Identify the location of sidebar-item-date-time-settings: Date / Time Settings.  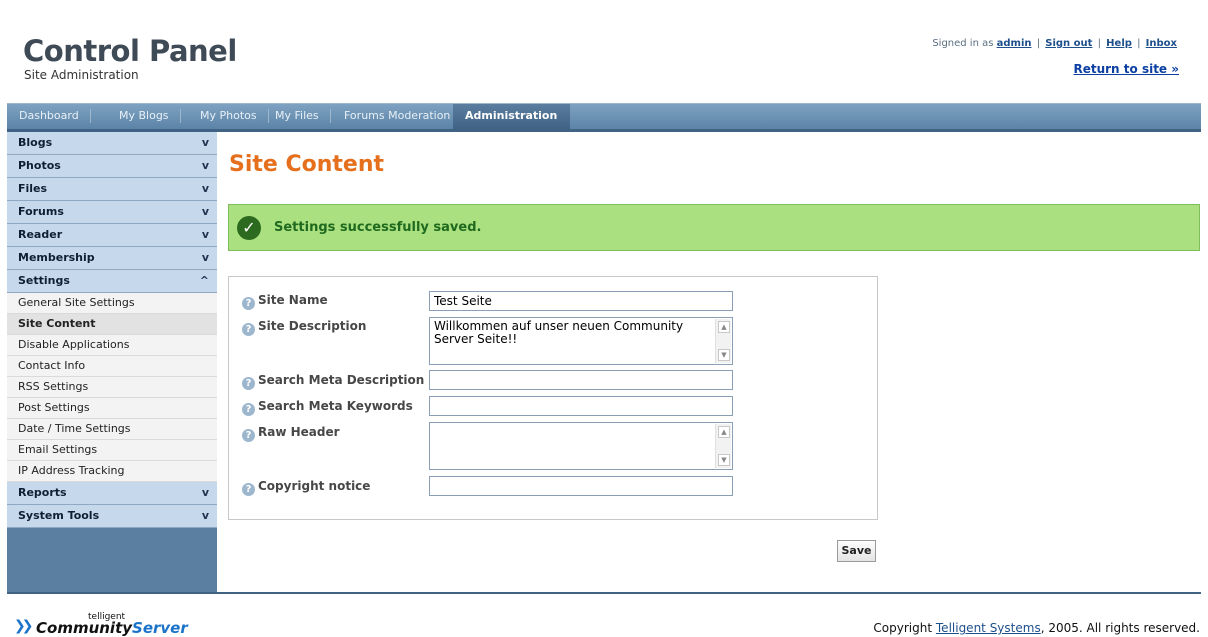
(112, 429).